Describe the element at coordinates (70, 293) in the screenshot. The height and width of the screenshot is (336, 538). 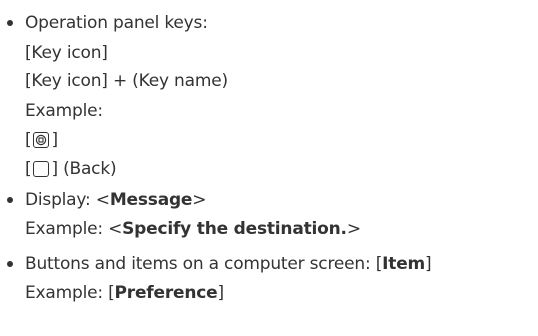
I see `example-prefix: Example: [` at that location.